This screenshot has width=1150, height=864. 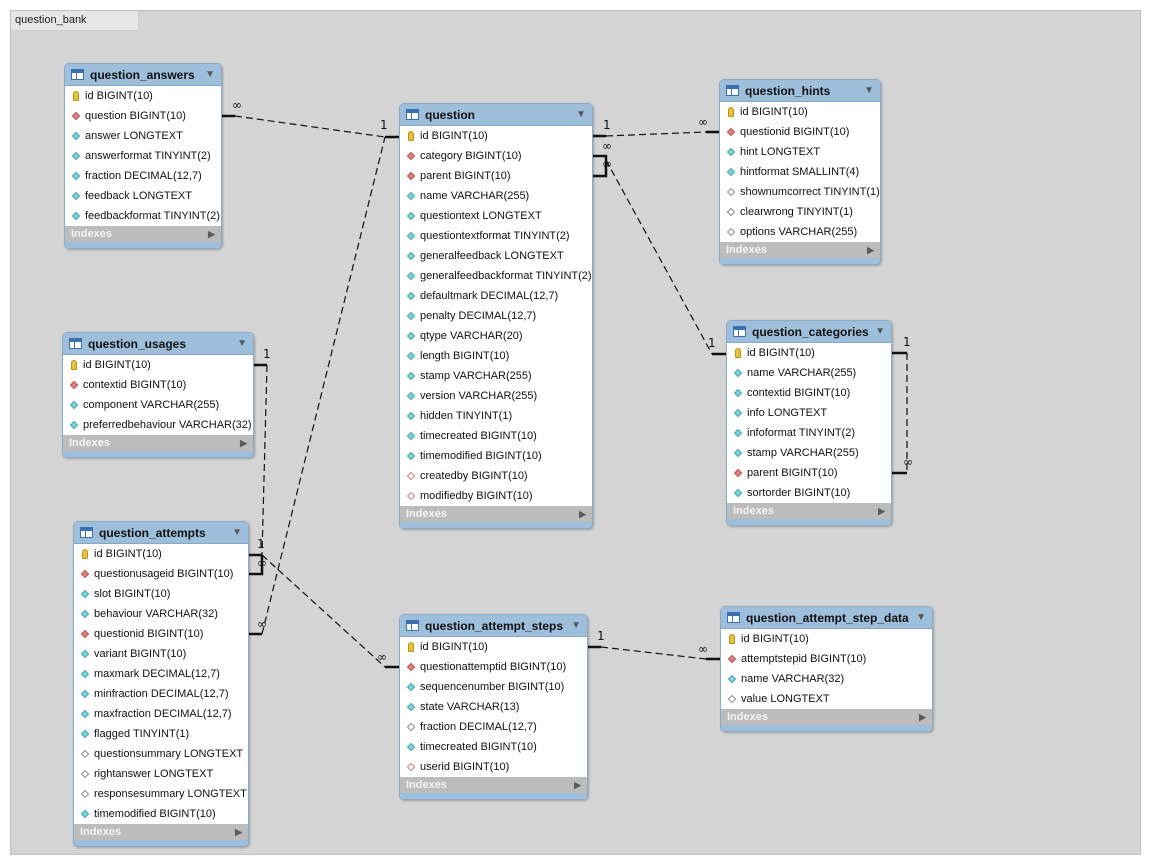 I want to click on column-row: infoformat TINYINT(2), so click(x=809, y=433).